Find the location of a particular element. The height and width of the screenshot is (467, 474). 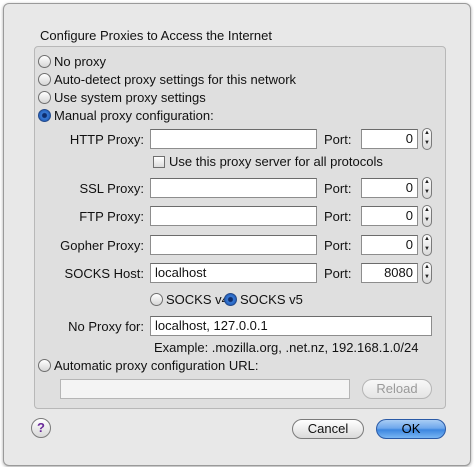

use-system-radio is located at coordinates (44, 97).